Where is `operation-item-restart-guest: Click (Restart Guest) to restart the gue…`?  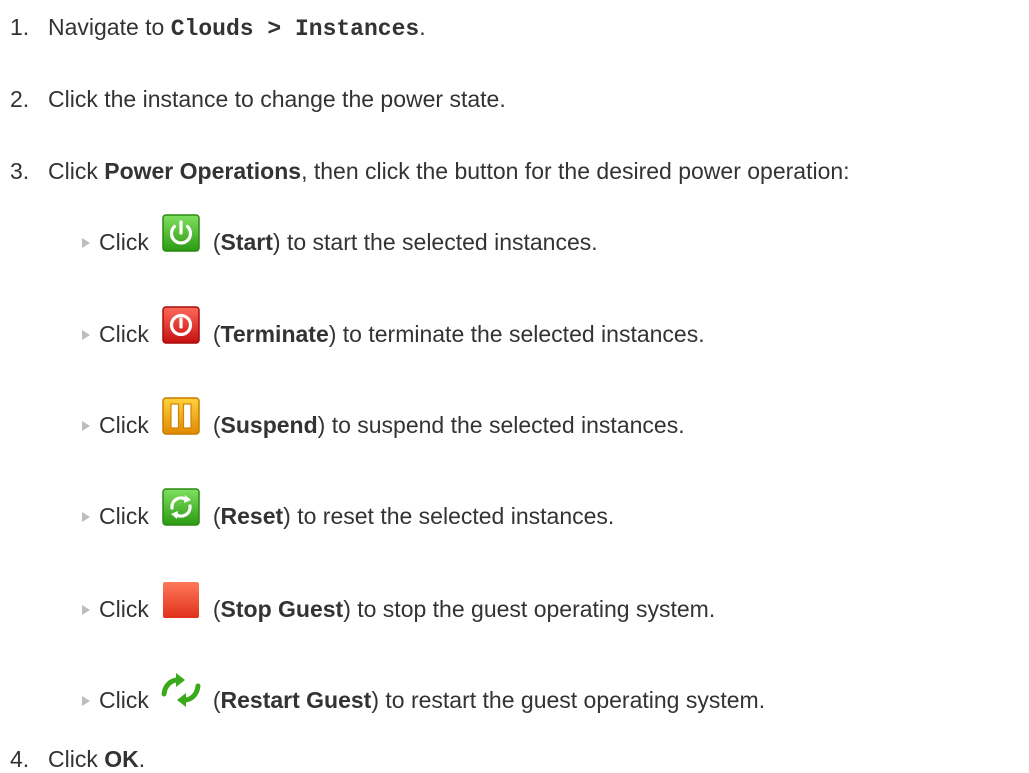
operation-item-restart-guest: Click (Restart Guest) to restart the gue… is located at coordinates (424, 699).